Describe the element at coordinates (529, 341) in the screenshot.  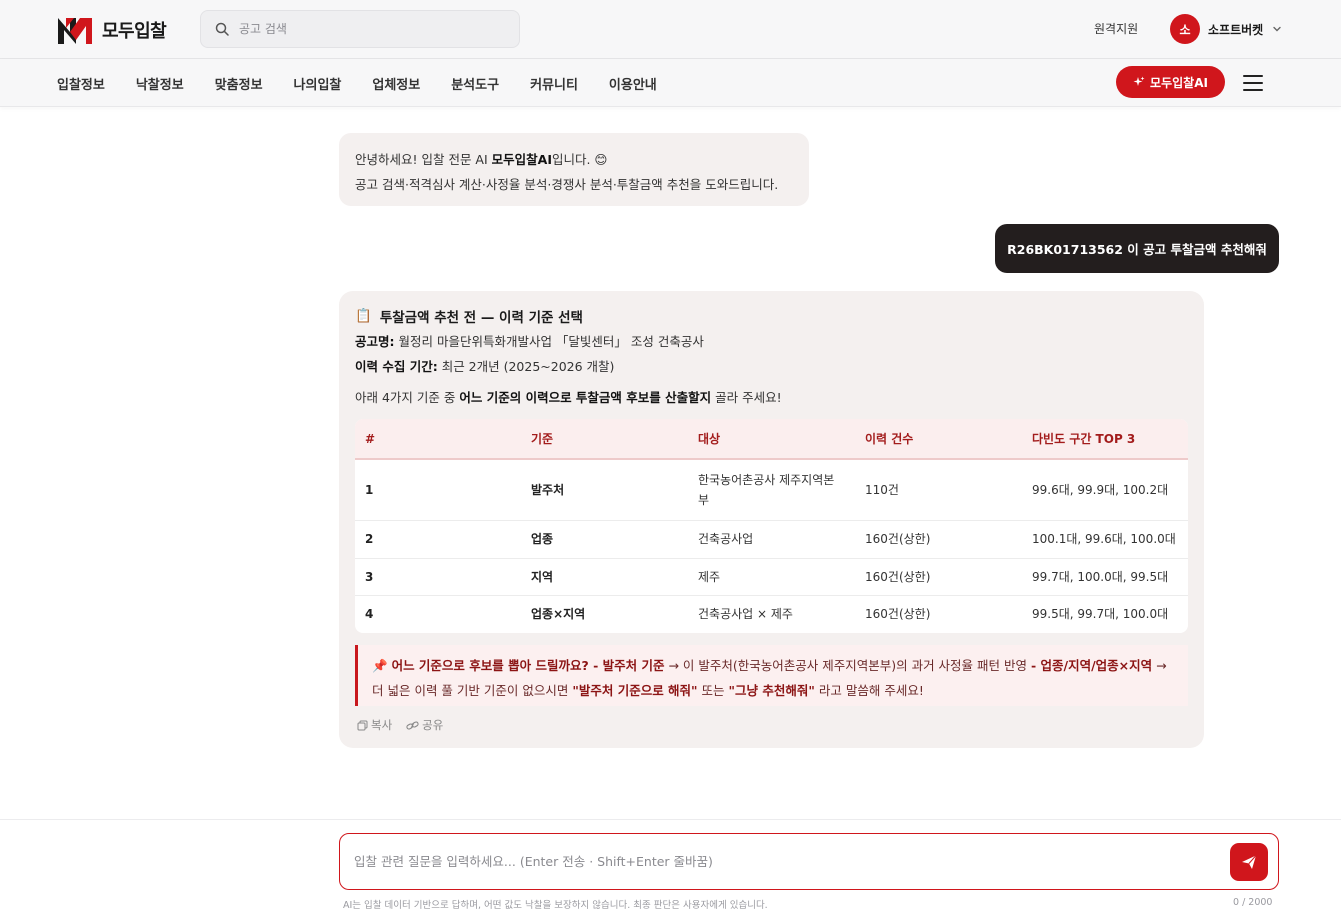
I see `notice-name-line: 공고명: 월정리 마을단위특화개발사업 「달빛센터」 조성 건축공사` at that location.